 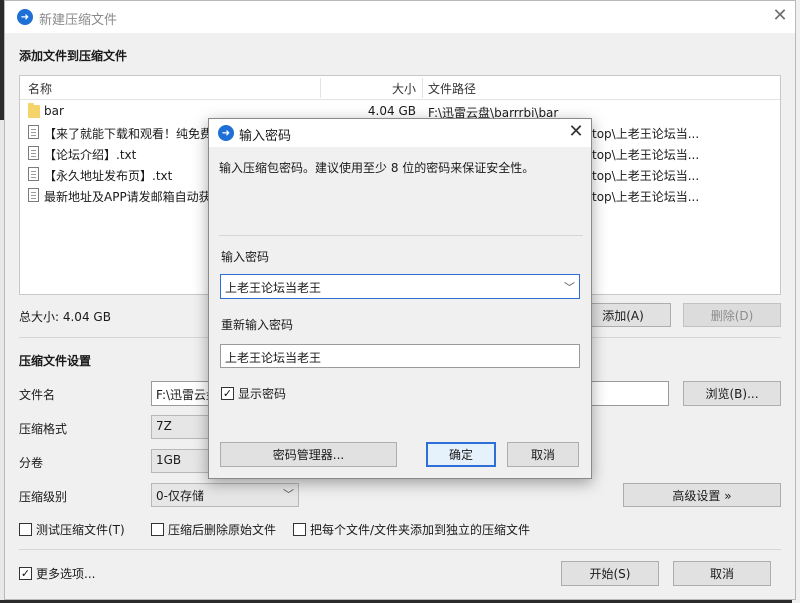 What do you see at coordinates (262, 393) in the screenshot?
I see `show-password-label: 显示密码` at bounding box center [262, 393].